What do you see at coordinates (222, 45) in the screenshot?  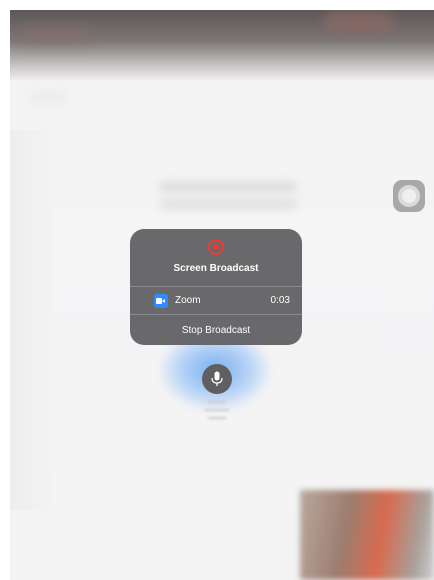 I see `blurred-header` at bounding box center [222, 45].